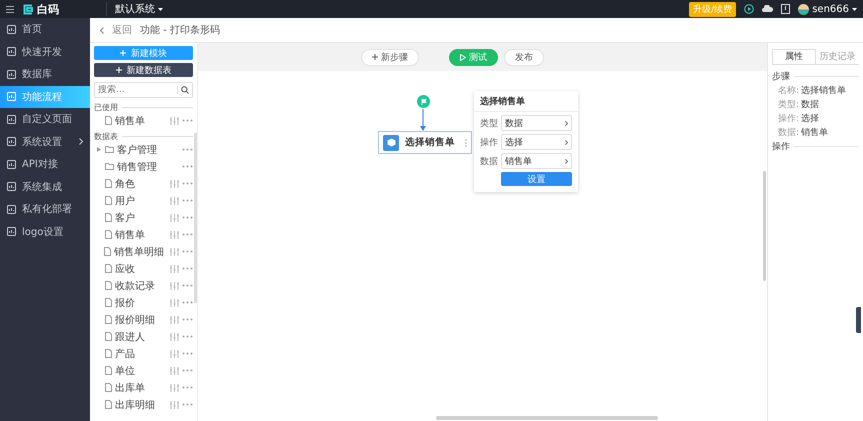  Describe the element at coordinates (794, 56) in the screenshot. I see `tab: 属性` at that location.